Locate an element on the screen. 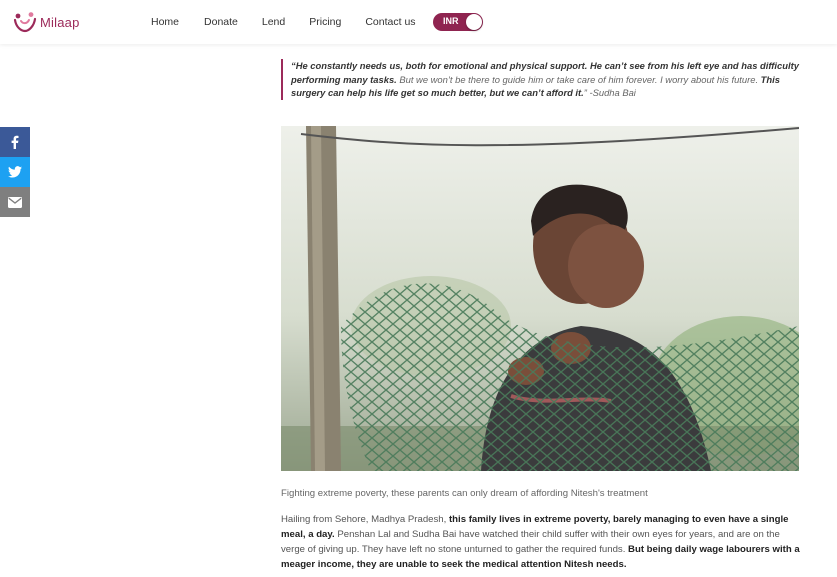  email-icon is located at coordinates (15, 202).